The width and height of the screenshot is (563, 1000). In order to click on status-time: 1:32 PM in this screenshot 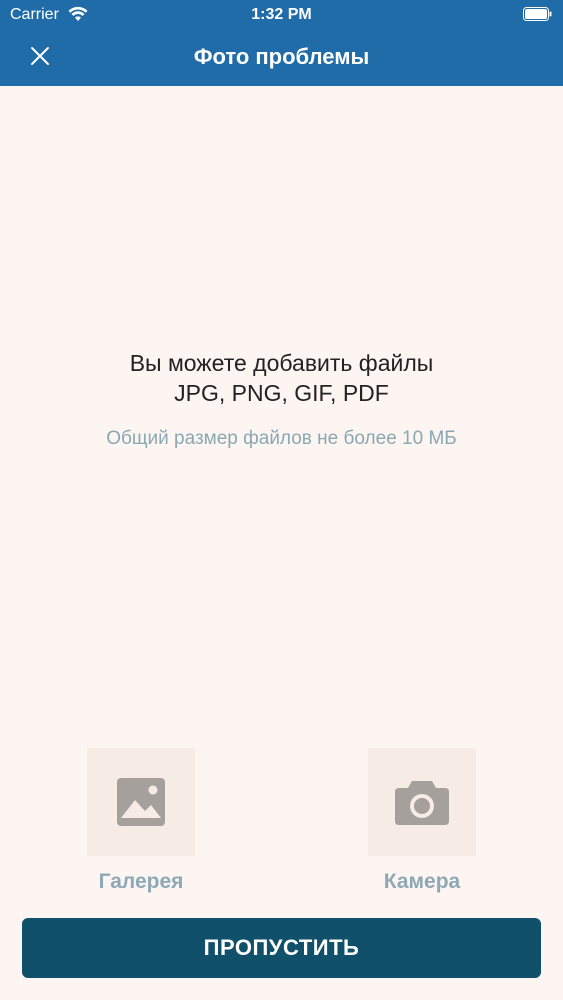, I will do `click(281, 14)`.